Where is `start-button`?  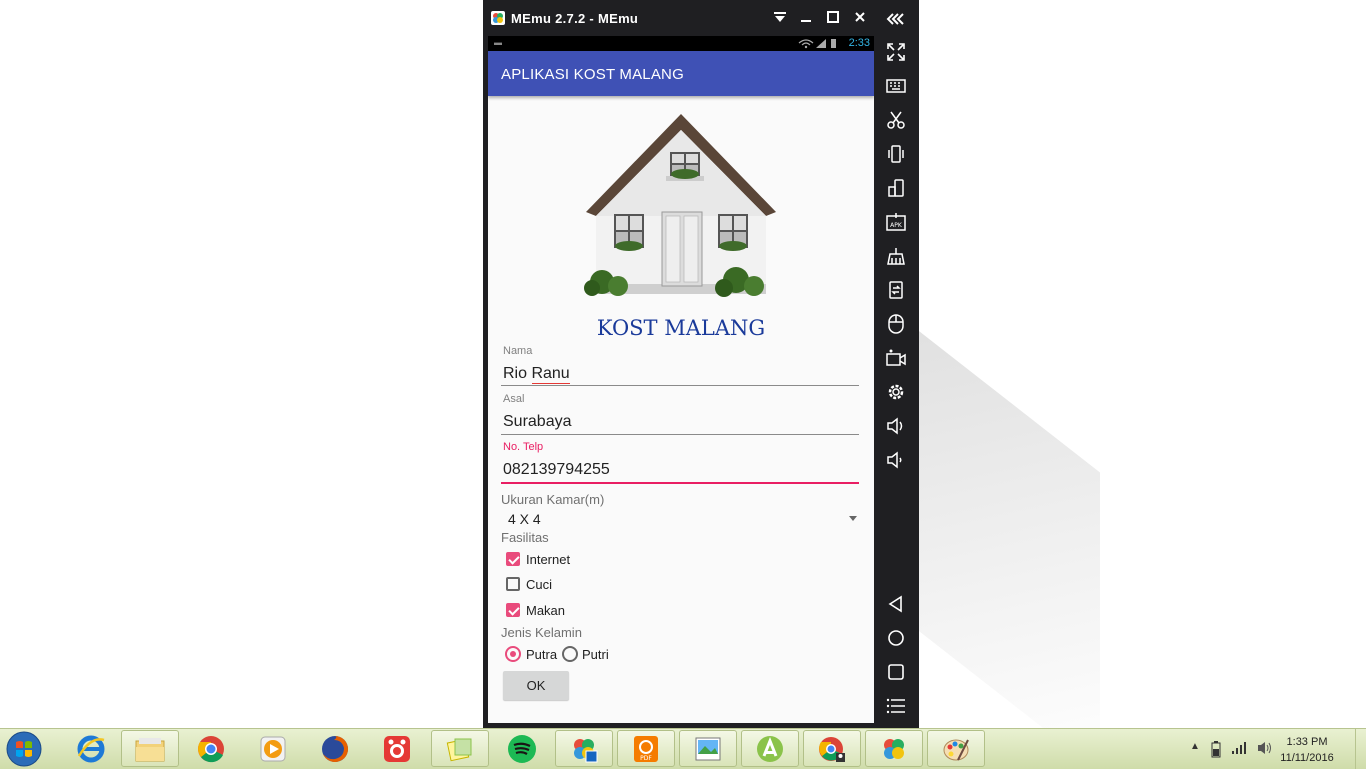
start-button is located at coordinates (26, 749).